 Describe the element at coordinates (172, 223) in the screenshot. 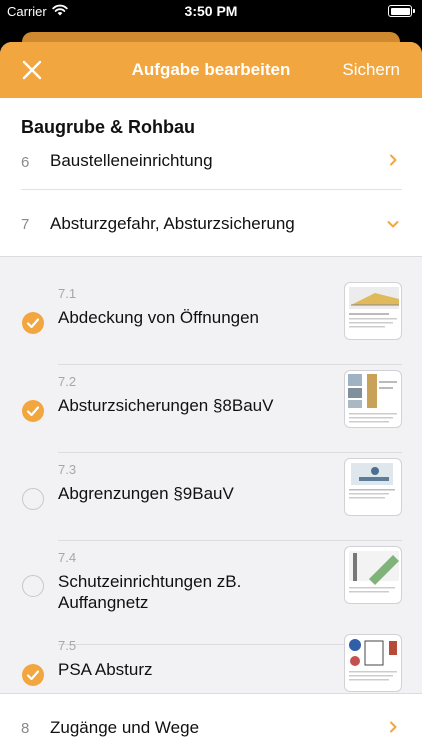

I see `group-label: Absturzgefahr, Absturzsicherung` at that location.